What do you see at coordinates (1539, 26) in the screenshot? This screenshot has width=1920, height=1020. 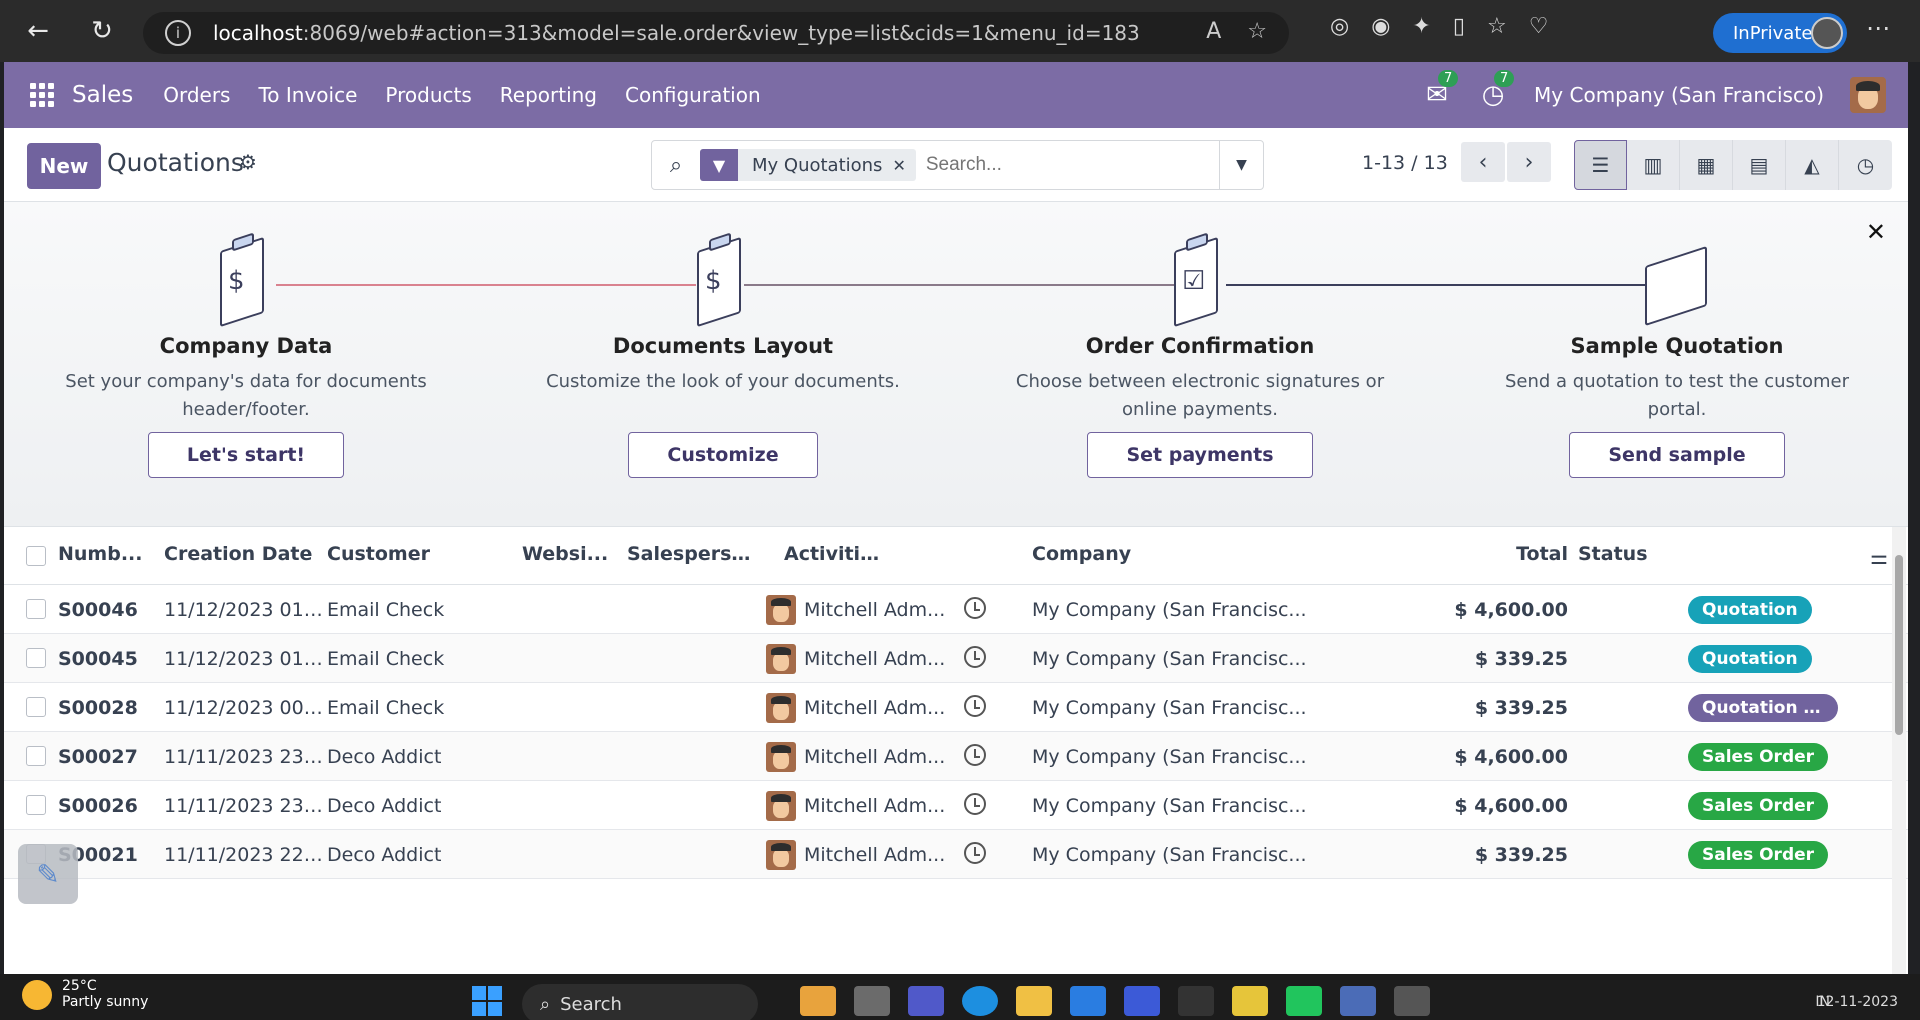 I see `browser-essentials-icon: ♡` at bounding box center [1539, 26].